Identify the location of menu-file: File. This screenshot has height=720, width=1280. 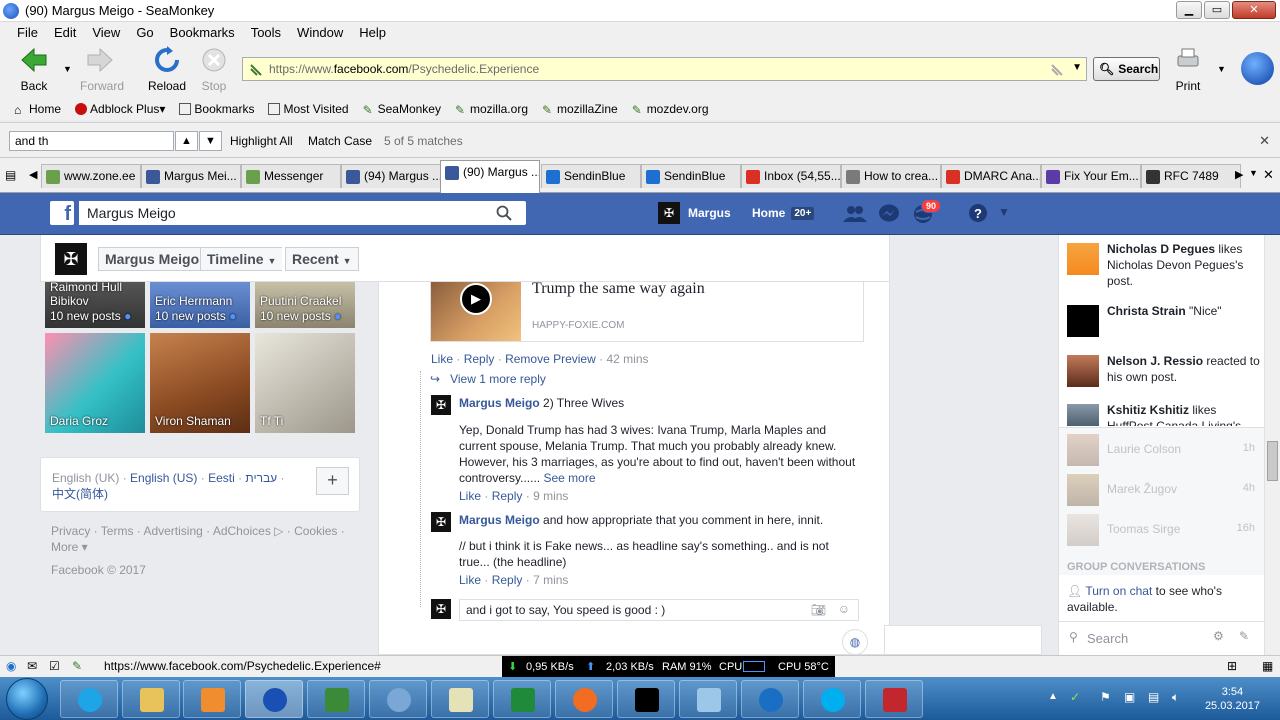
(27, 32).